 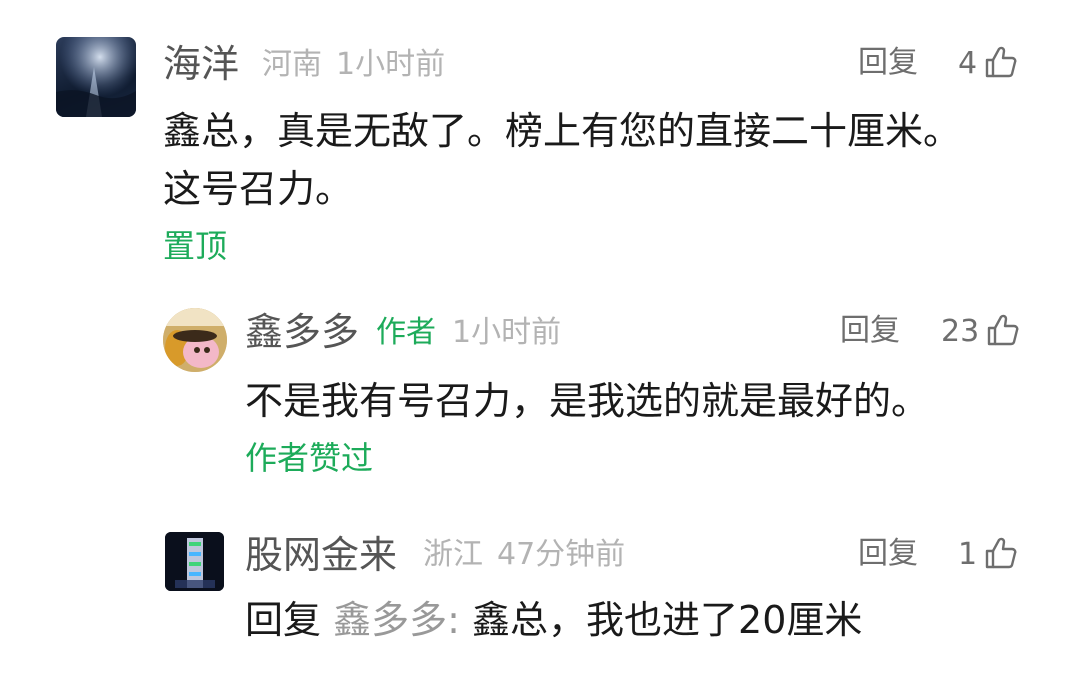 I want to click on like-button: 23, so click(x=981, y=332).